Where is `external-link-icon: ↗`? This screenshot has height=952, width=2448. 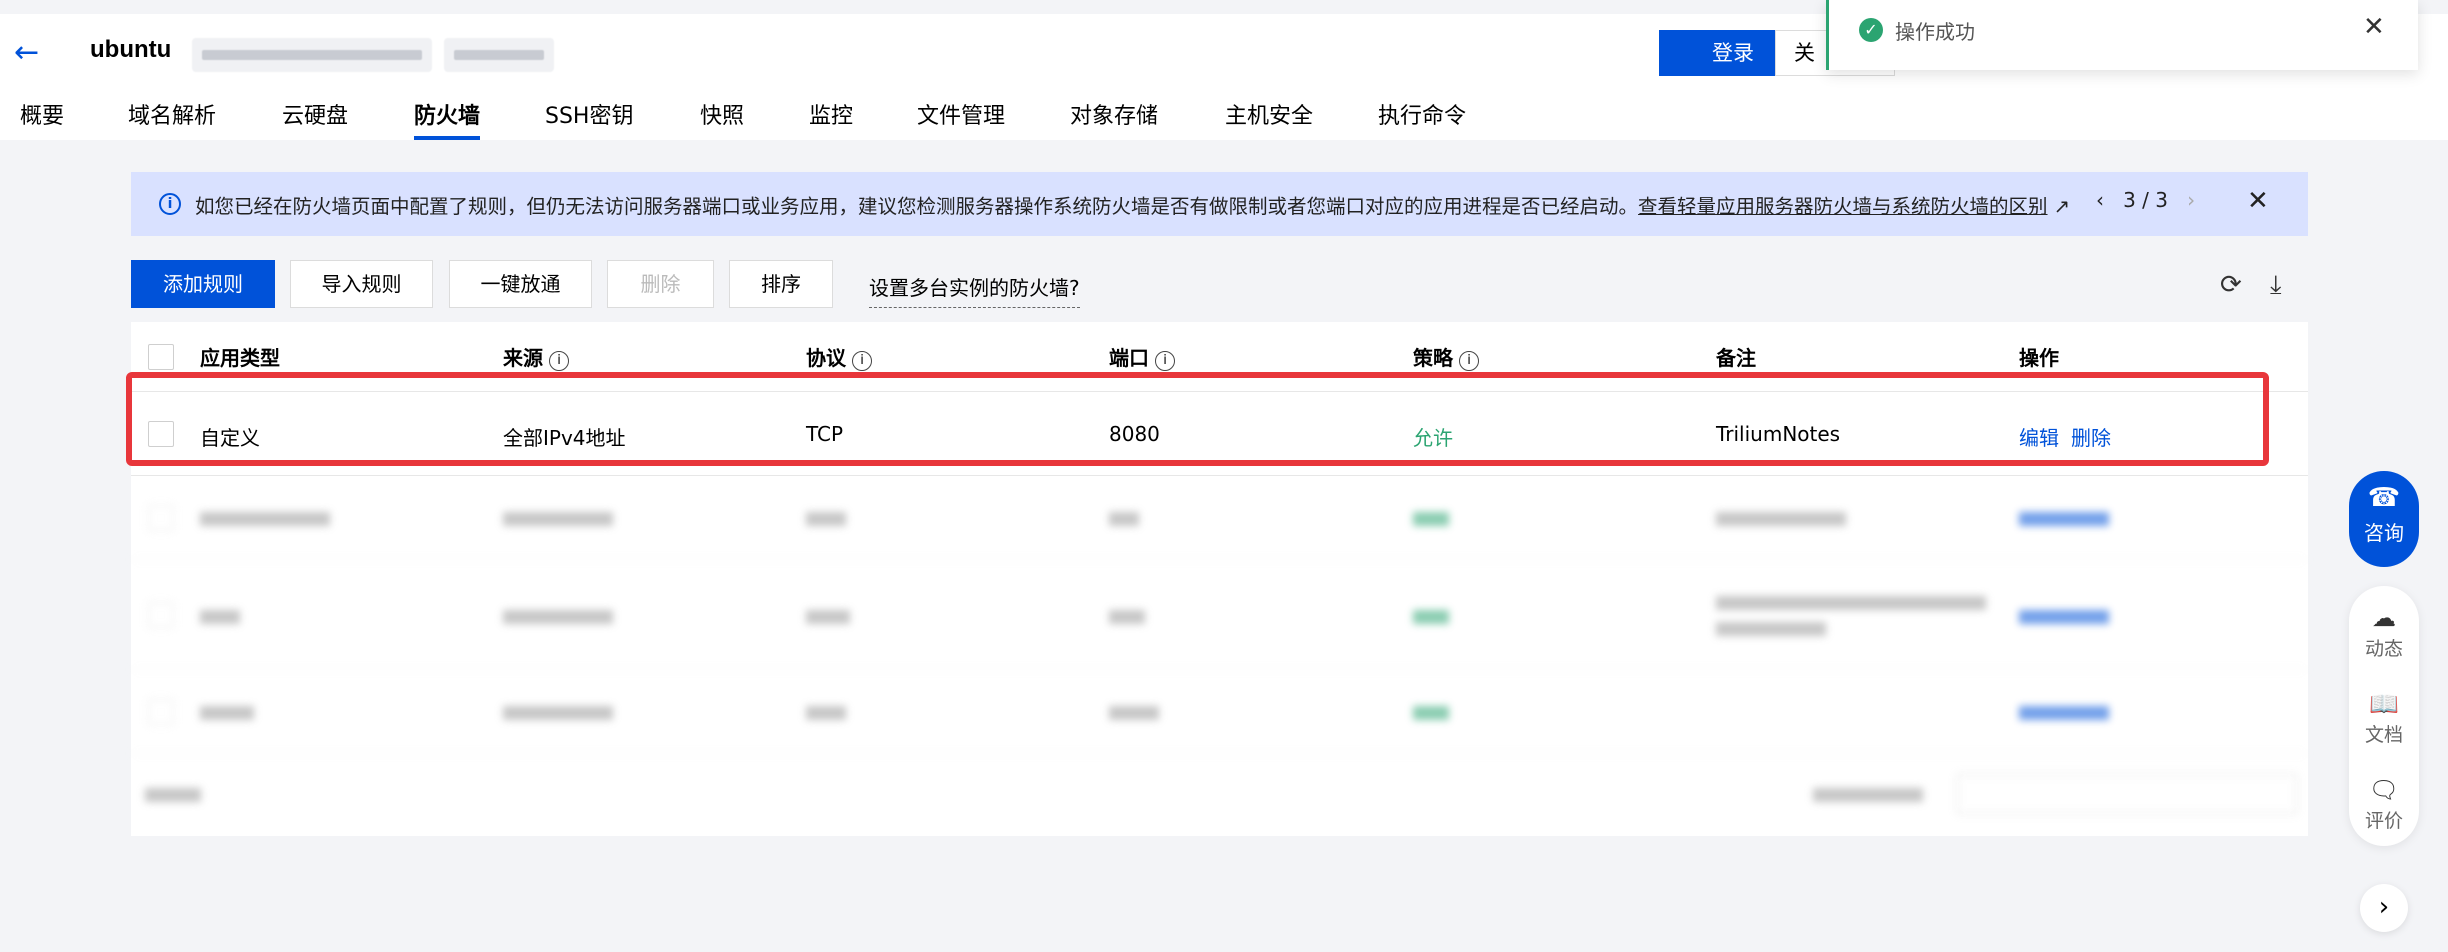 external-link-icon: ↗ is located at coordinates (2059, 206).